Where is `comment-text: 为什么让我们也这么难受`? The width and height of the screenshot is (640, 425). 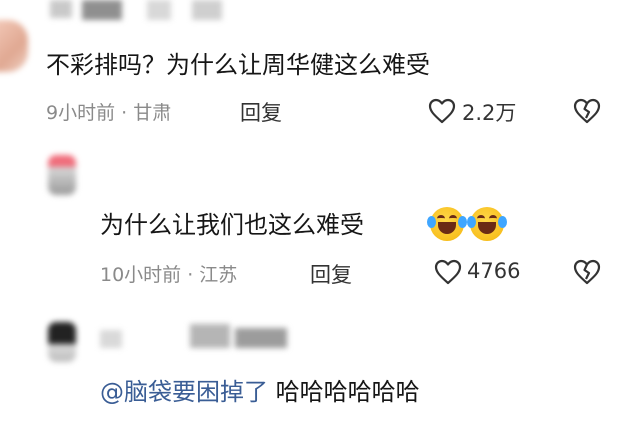
comment-text: 为什么让我们也这么难受 is located at coordinates (232, 225).